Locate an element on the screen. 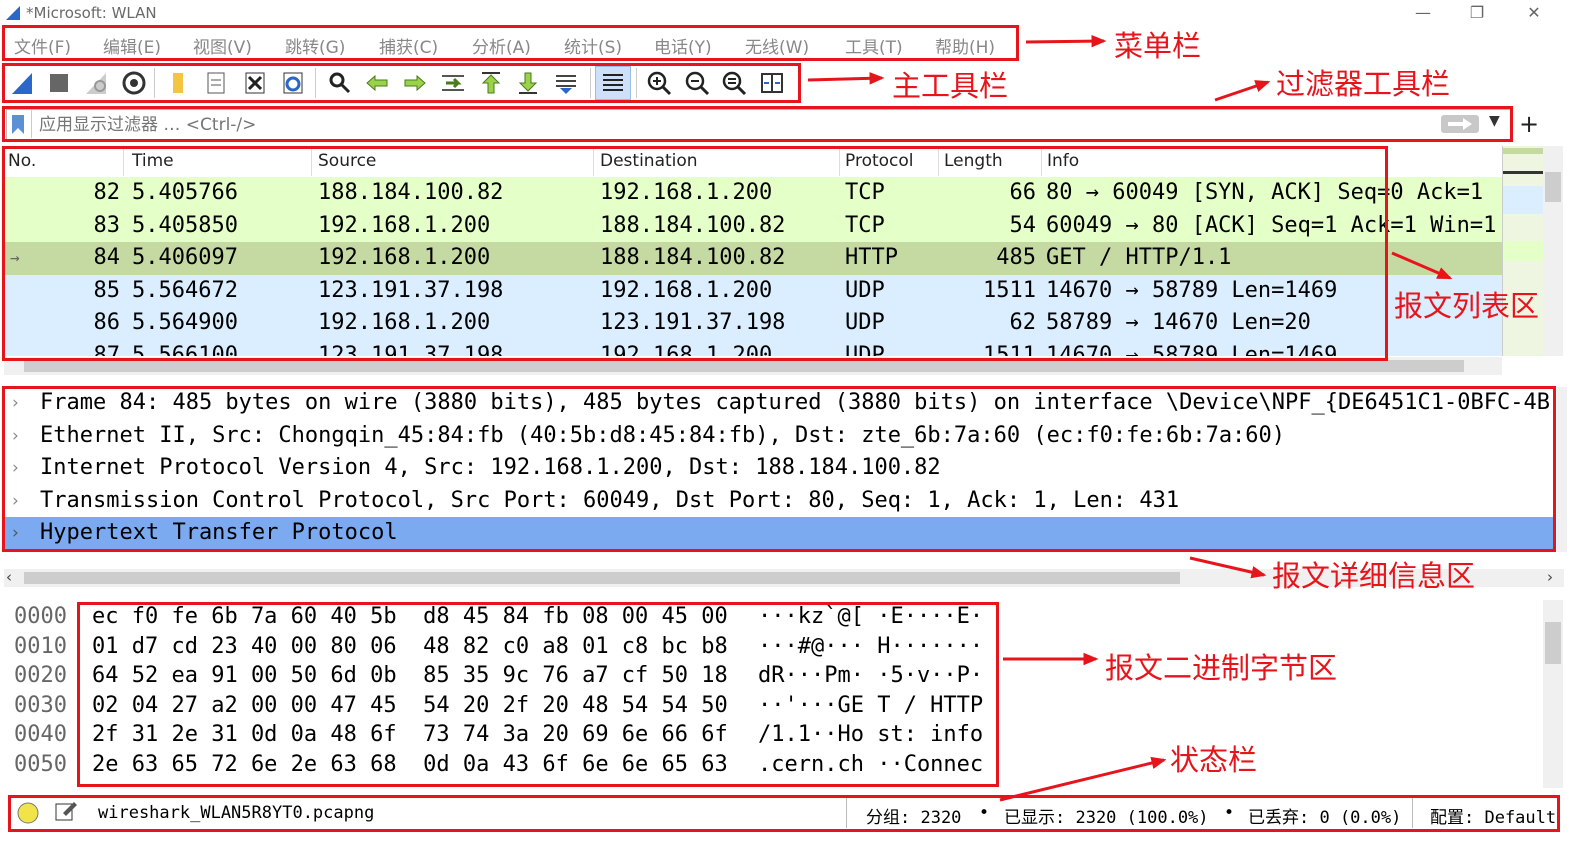 Image resolution: width=1569 pixels, height=842 pixels. annotation-main-toolbar: 主工具栏 is located at coordinates (950, 86).